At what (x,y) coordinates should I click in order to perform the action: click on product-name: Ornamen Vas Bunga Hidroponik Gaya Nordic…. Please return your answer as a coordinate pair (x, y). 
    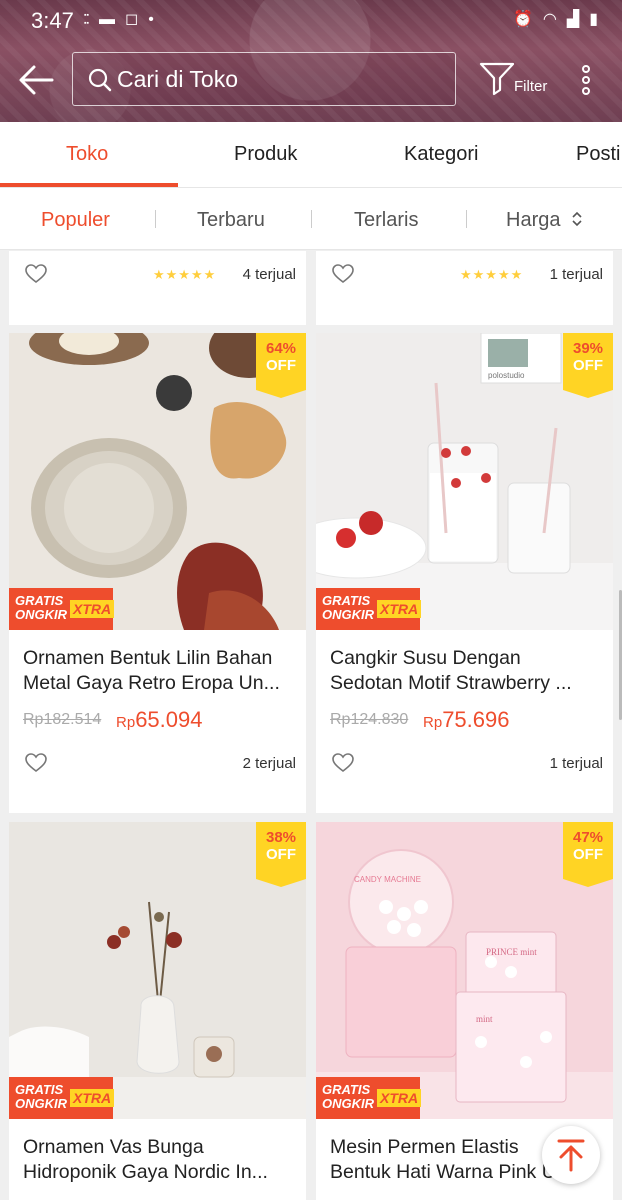
    Looking at the image, I should click on (145, 1159).